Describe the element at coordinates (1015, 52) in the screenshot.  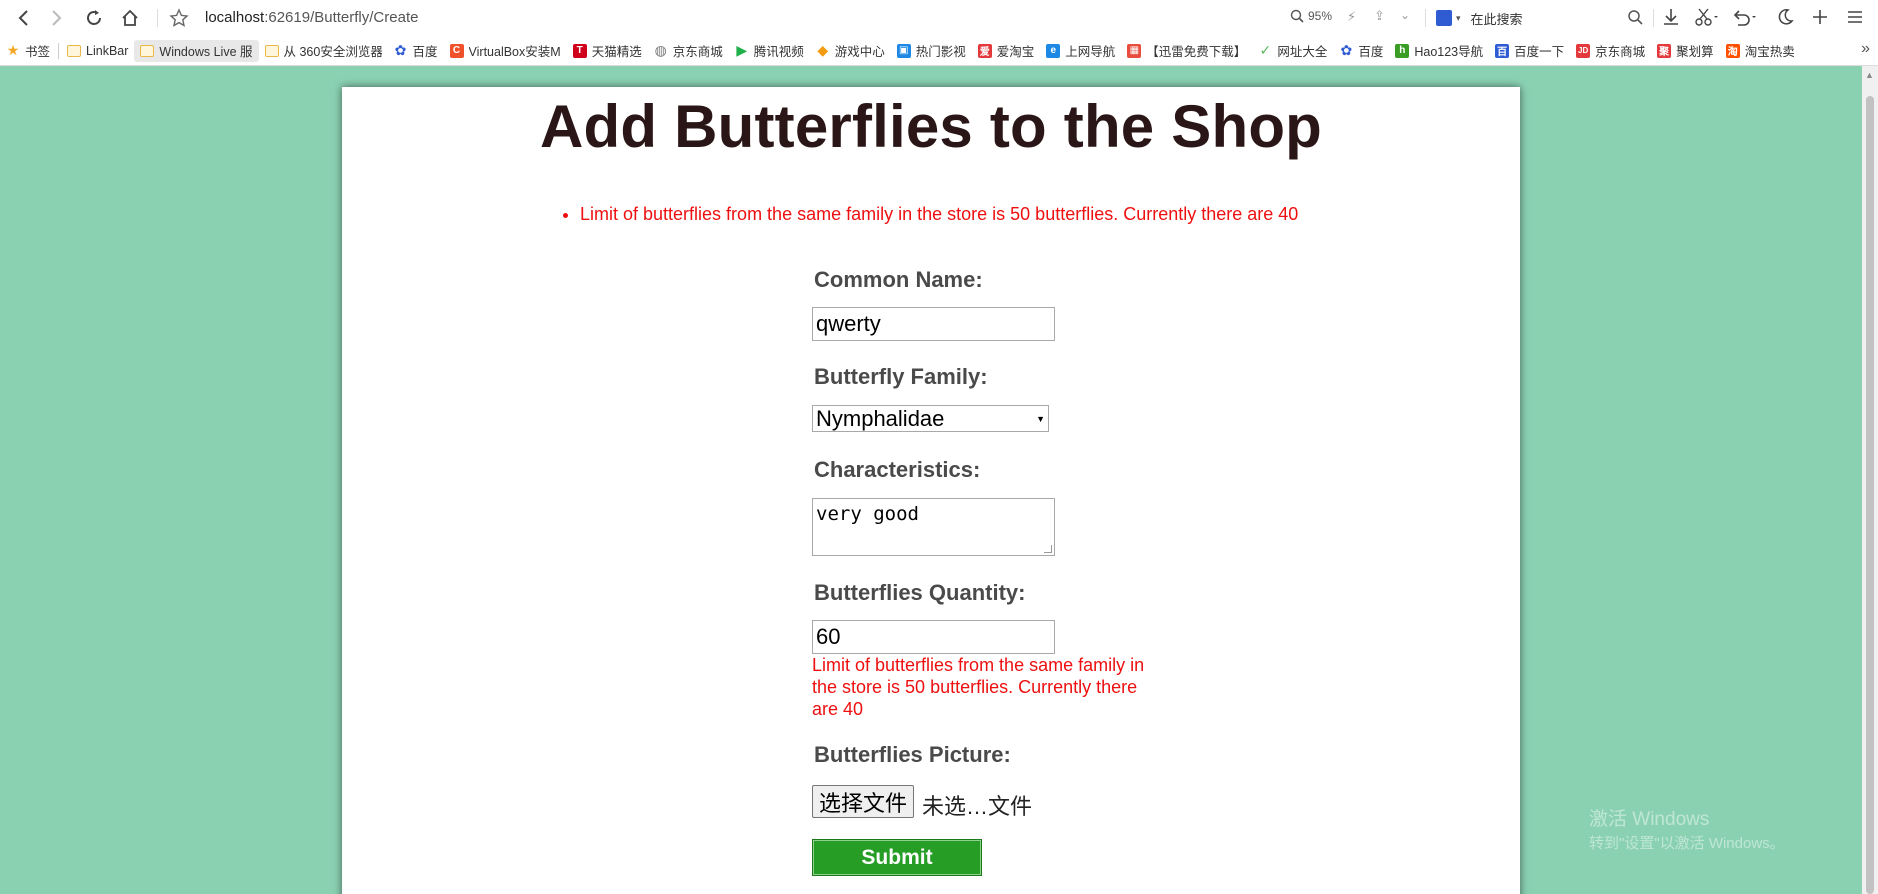
I see `bookmark-label: 爱淘宝` at that location.